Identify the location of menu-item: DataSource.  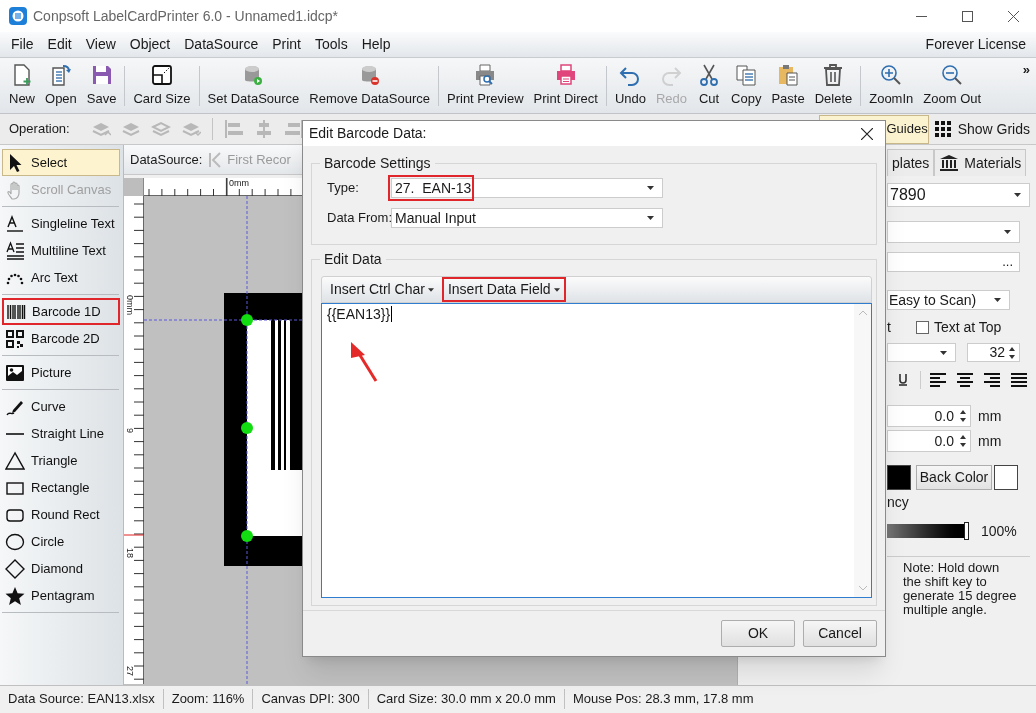
(221, 44).